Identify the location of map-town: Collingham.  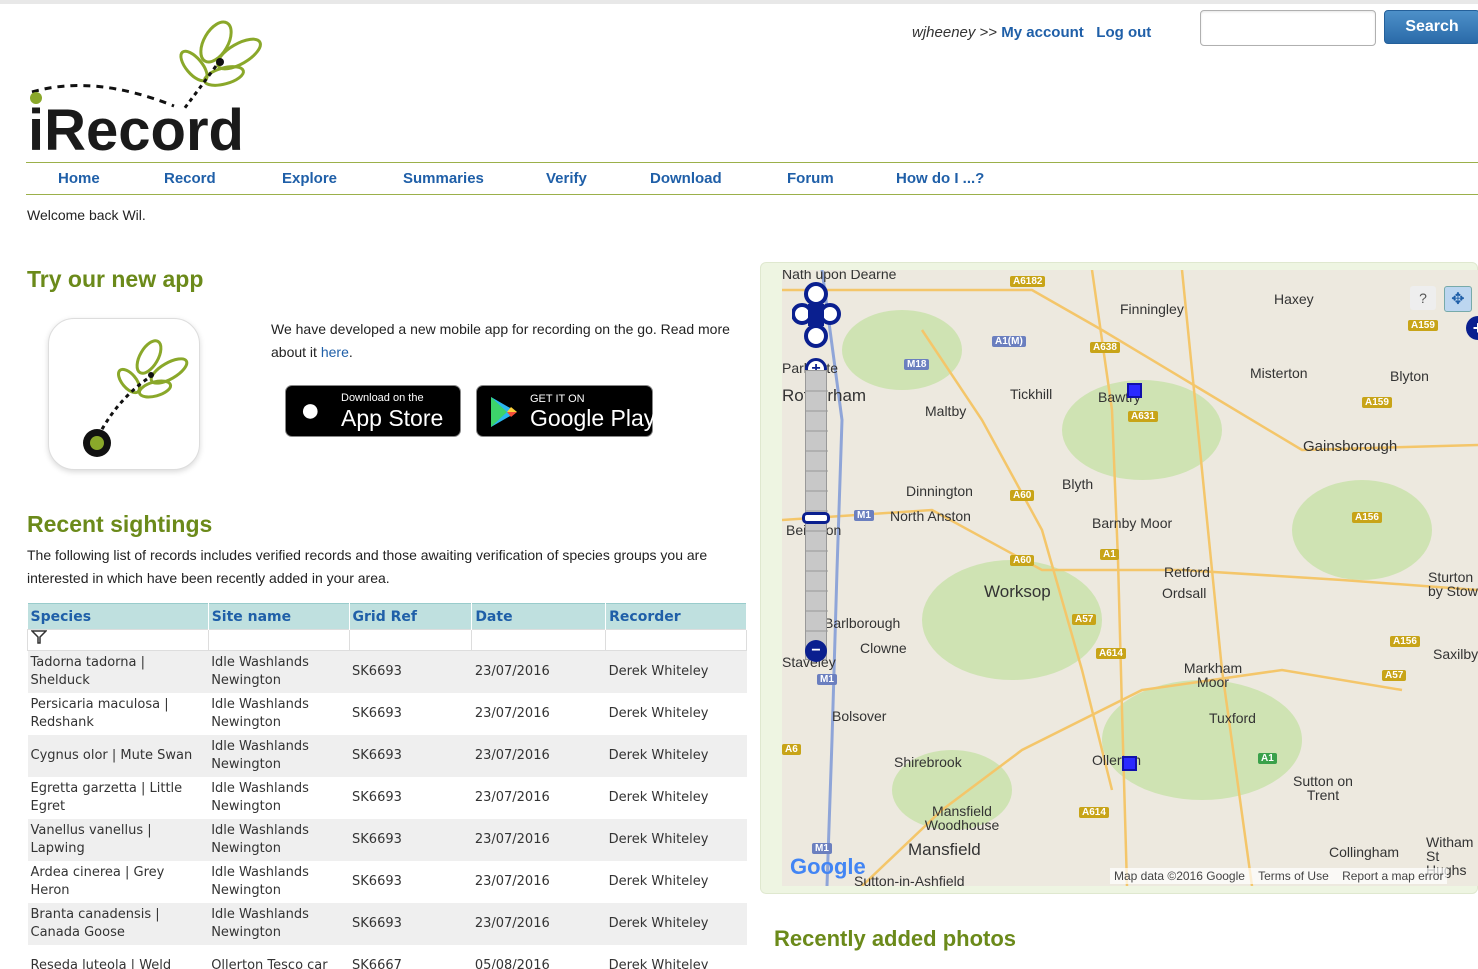
(1364, 852).